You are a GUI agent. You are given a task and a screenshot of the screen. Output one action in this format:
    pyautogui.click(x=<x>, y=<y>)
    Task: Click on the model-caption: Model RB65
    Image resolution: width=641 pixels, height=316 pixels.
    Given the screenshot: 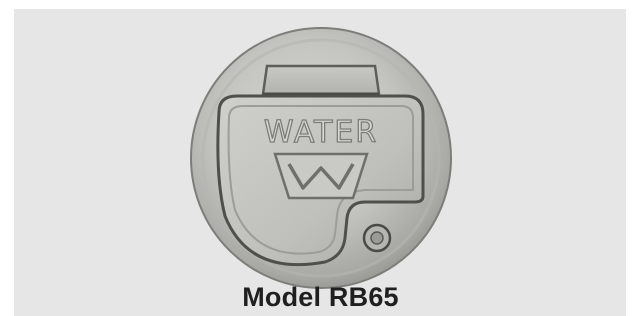 What is the action you would take?
    pyautogui.click(x=320, y=297)
    